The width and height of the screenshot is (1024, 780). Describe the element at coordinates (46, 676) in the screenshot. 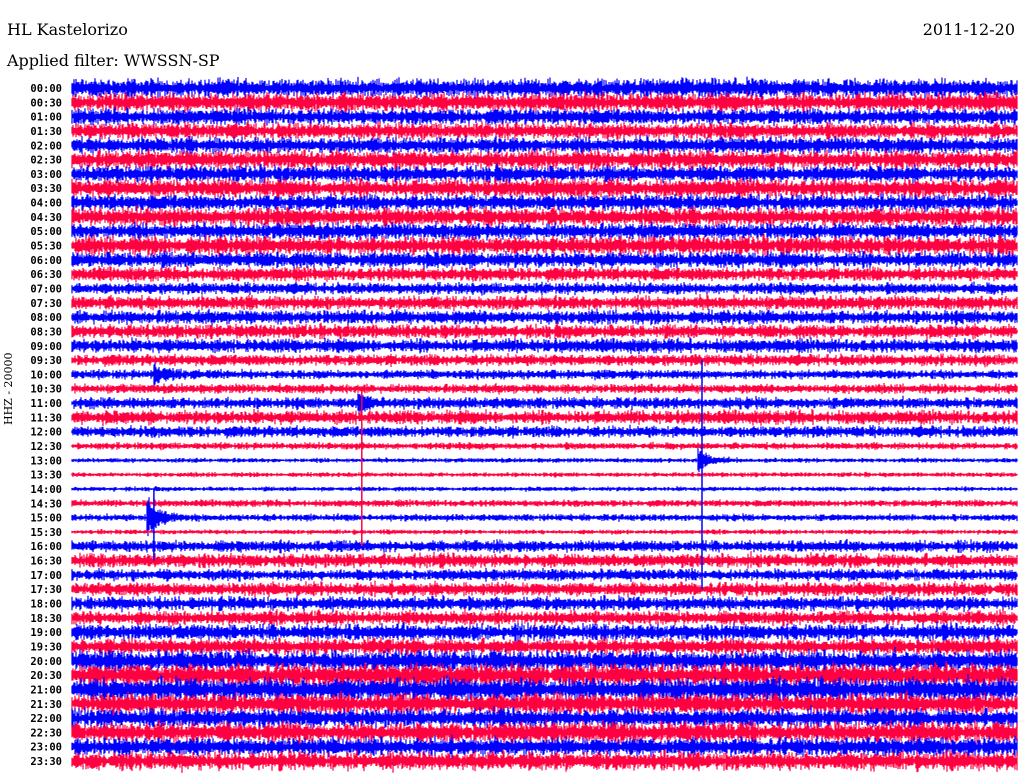

I see `row-time-label: 20:30` at that location.